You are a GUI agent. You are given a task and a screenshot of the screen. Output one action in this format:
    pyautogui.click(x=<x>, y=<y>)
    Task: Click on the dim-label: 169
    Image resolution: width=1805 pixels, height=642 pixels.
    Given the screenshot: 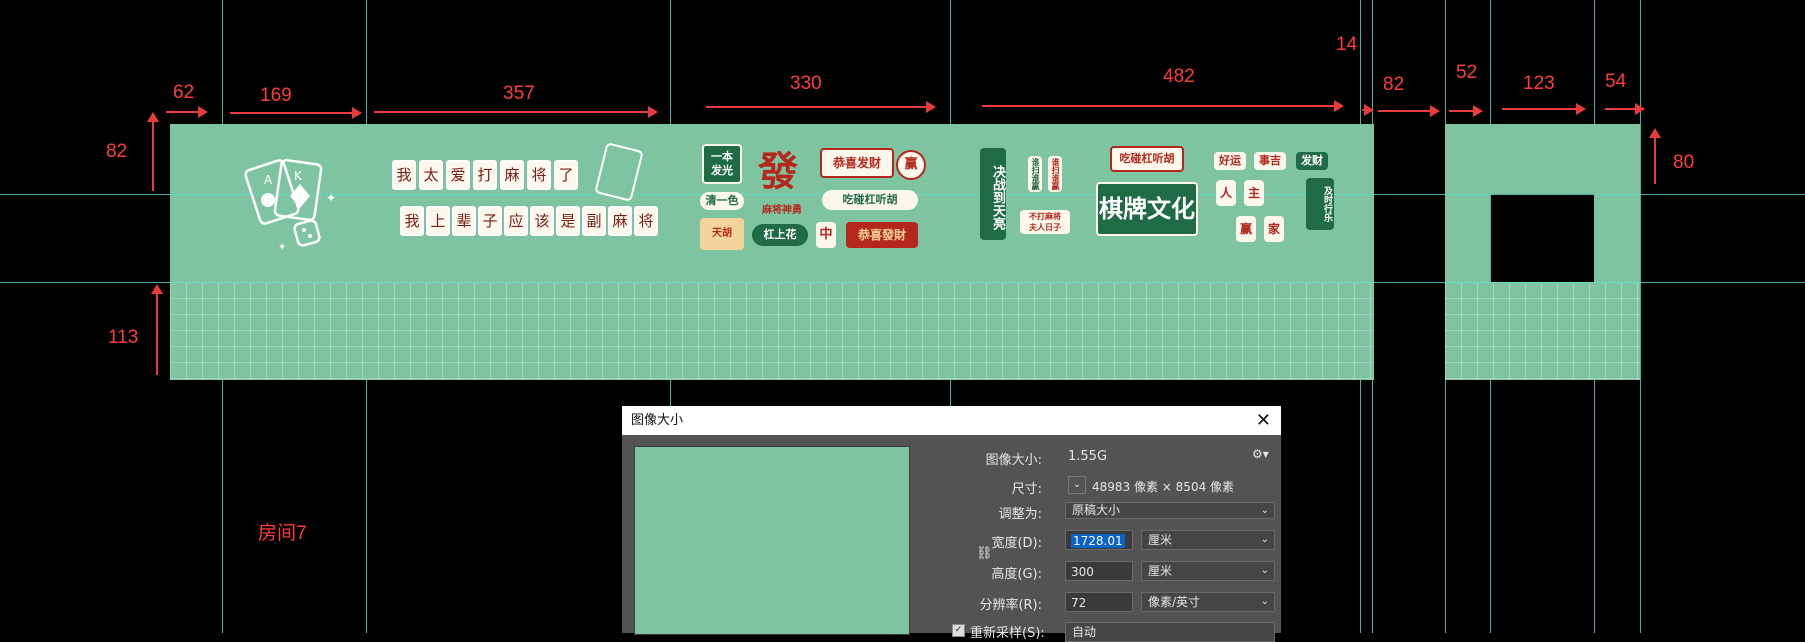 What is the action you would take?
    pyautogui.click(x=276, y=95)
    